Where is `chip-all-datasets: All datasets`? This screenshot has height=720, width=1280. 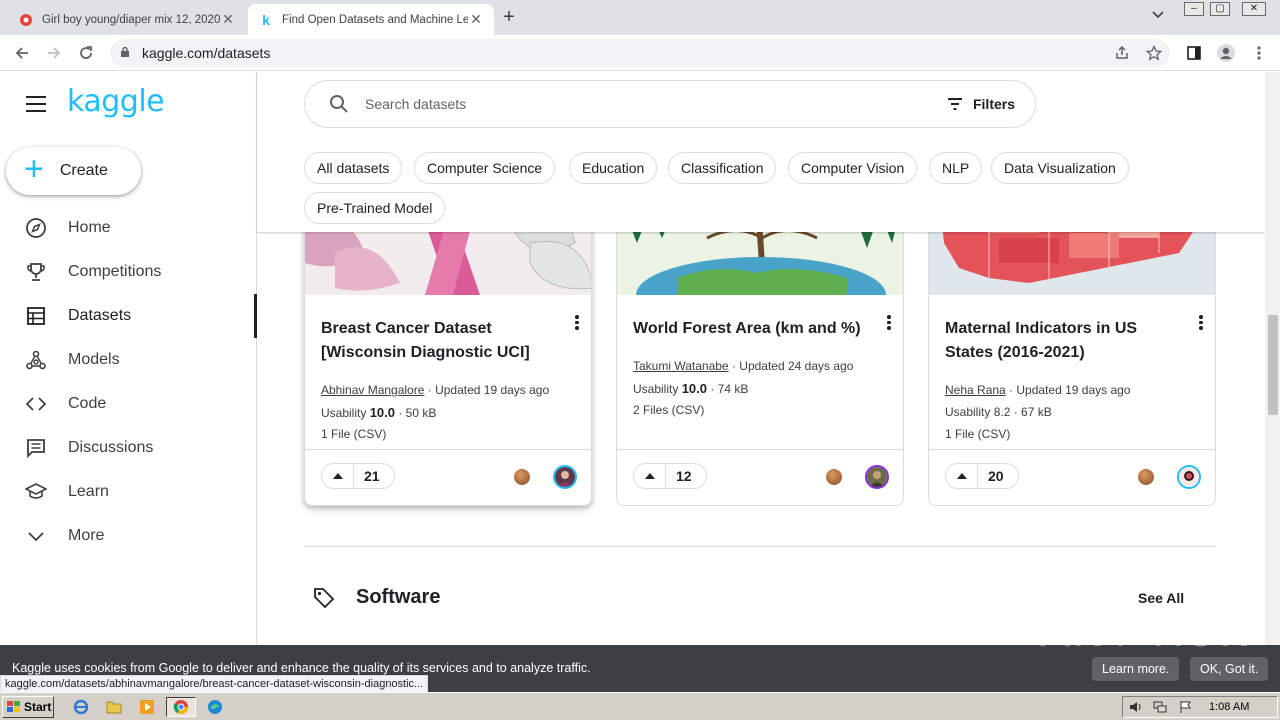
chip-all-datasets: All datasets is located at coordinates (353, 168).